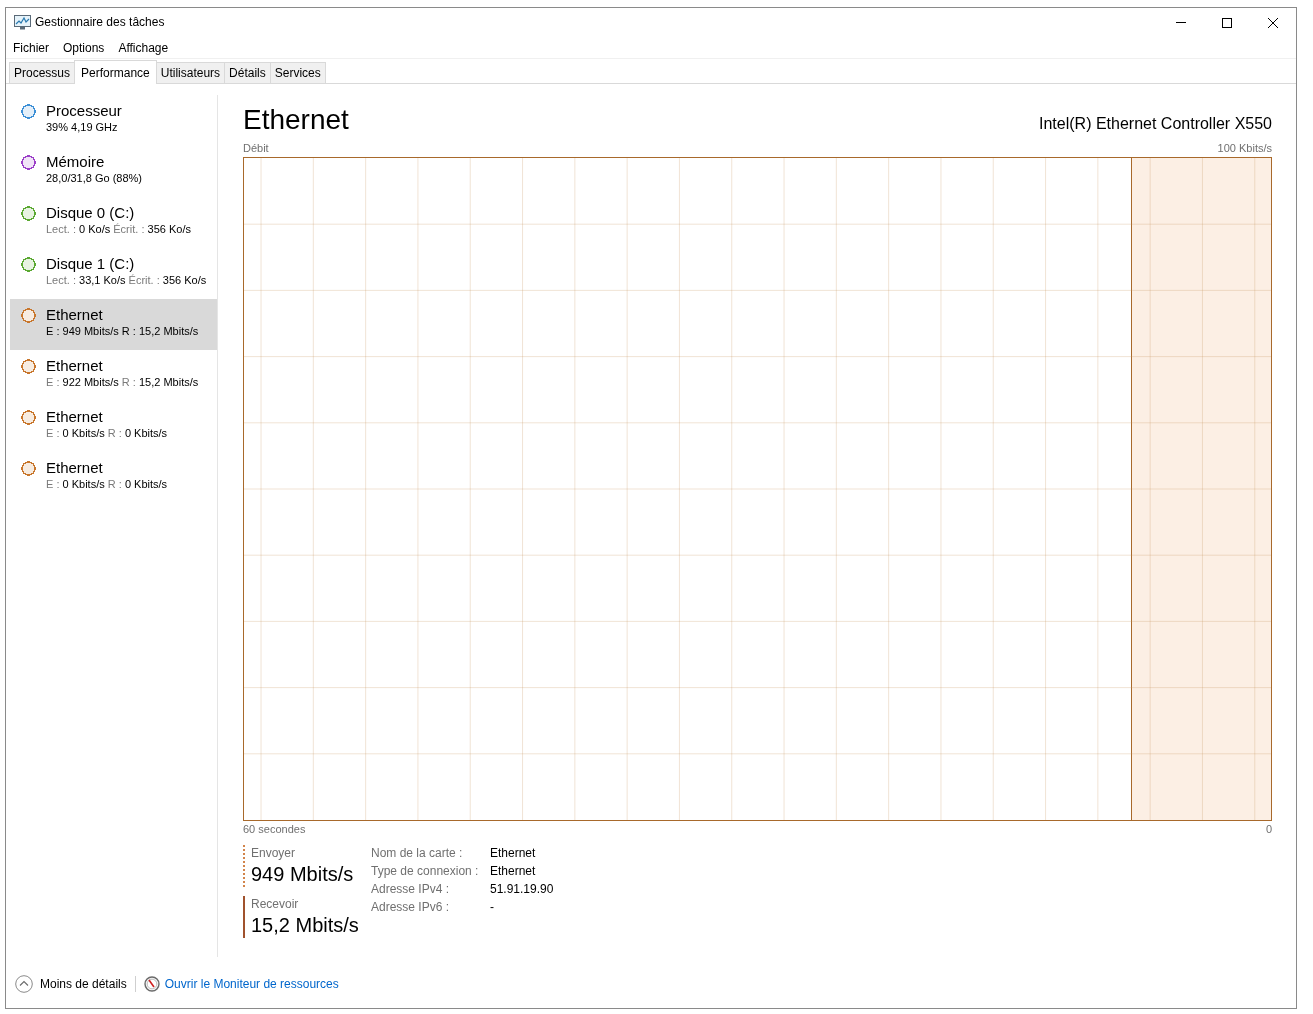 The width and height of the screenshot is (1313, 1014). Describe the element at coordinates (31, 47) in the screenshot. I see `menu-item: Fichier` at that location.